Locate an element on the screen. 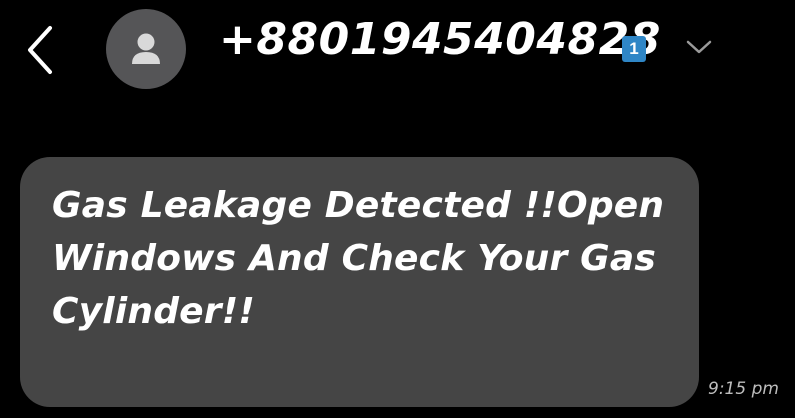 The image size is (795, 418). chevron-left-icon is located at coordinates (40, 50).